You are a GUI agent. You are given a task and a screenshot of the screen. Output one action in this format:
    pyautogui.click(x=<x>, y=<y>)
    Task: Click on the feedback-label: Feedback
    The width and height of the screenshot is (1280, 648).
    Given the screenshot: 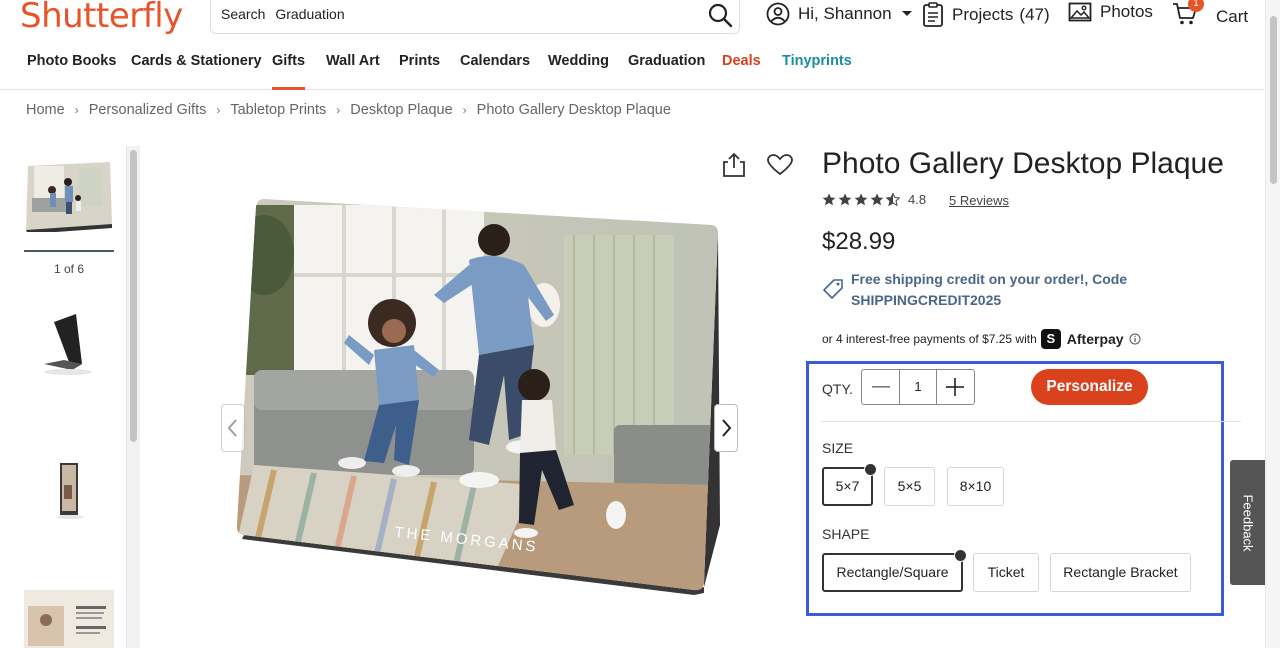 What is the action you would take?
    pyautogui.click(x=1247, y=522)
    